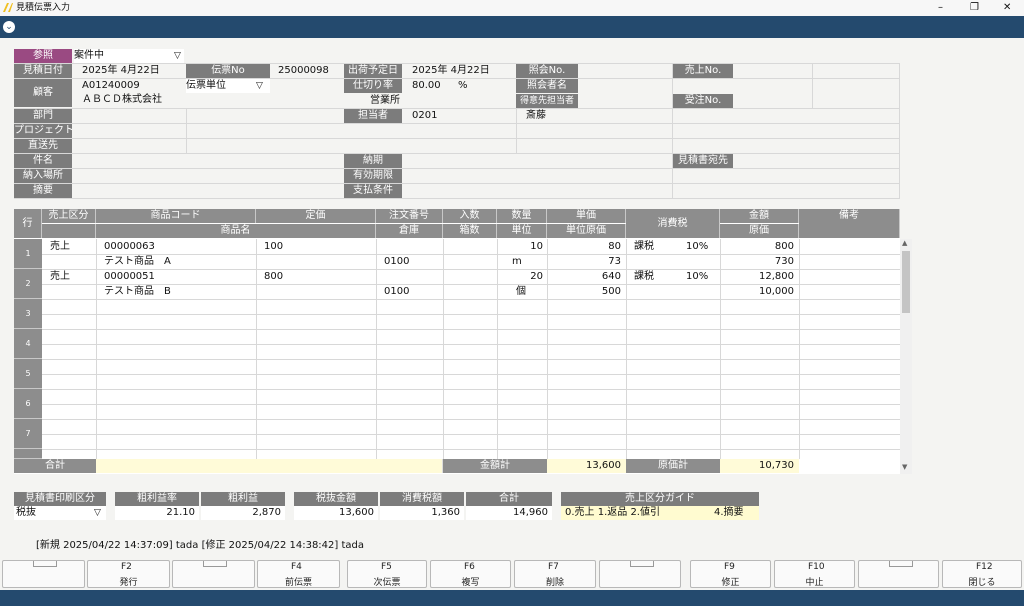  Describe the element at coordinates (470, 574) in the screenshot. I see `fkey-f6-copy: F6 複写` at that location.